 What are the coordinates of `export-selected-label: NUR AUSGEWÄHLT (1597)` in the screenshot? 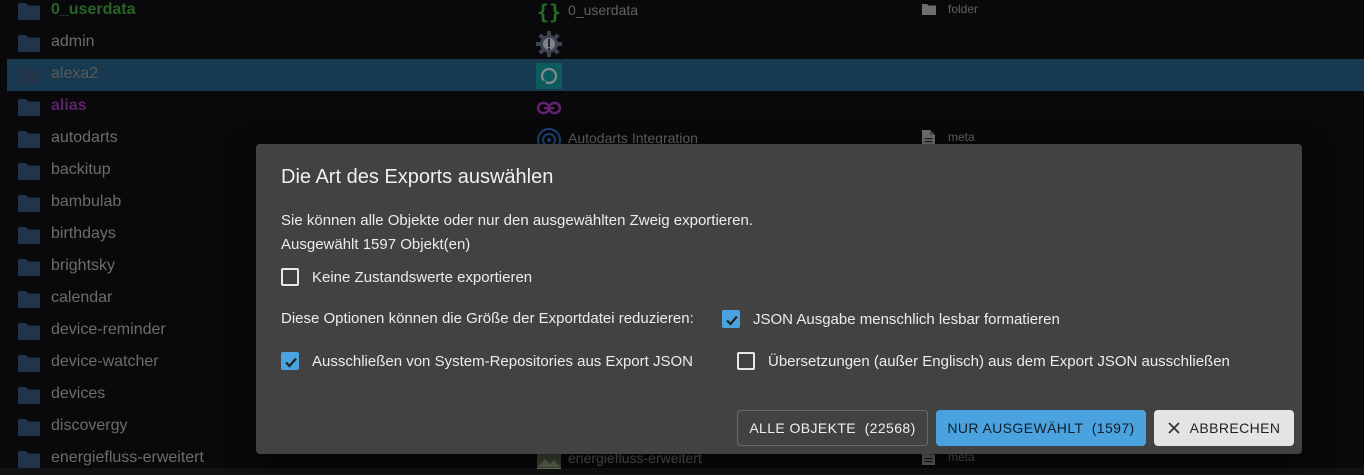 It's located at (1041, 428).